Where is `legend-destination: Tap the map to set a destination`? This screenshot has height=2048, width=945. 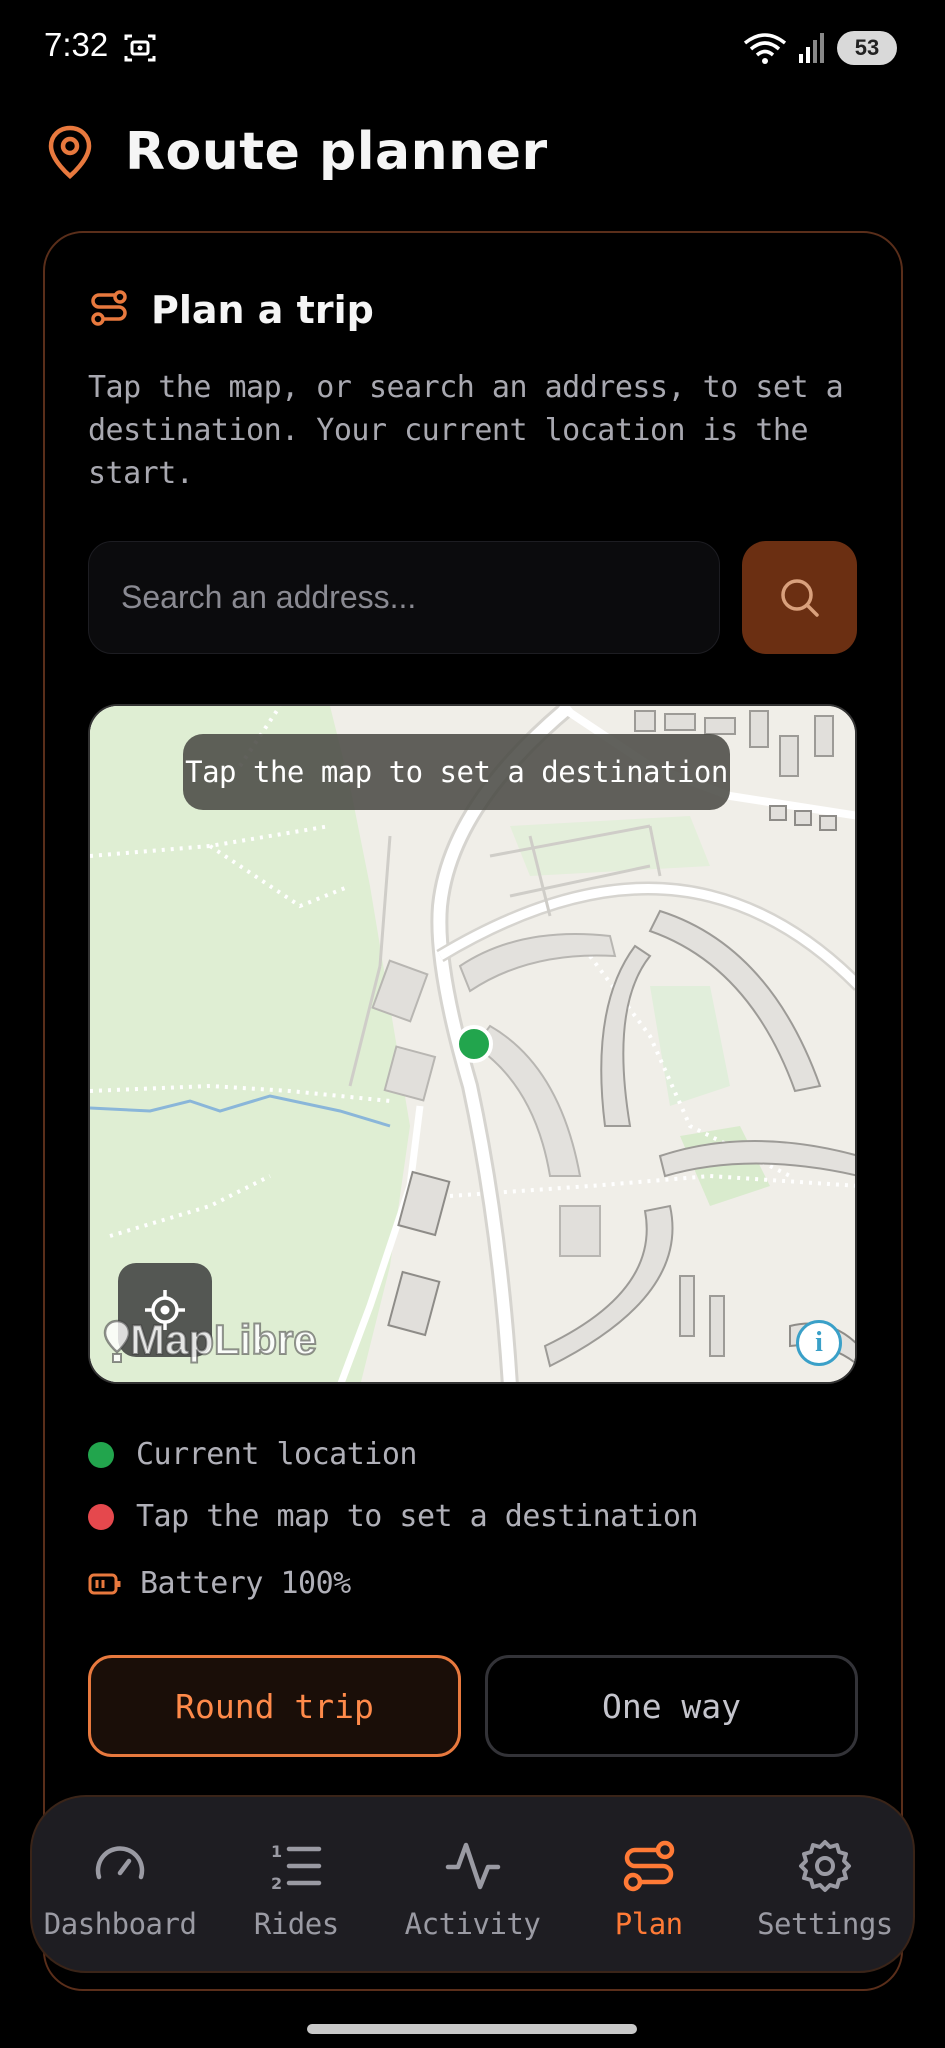 legend-destination: Tap the map to set a destination is located at coordinates (393, 1516).